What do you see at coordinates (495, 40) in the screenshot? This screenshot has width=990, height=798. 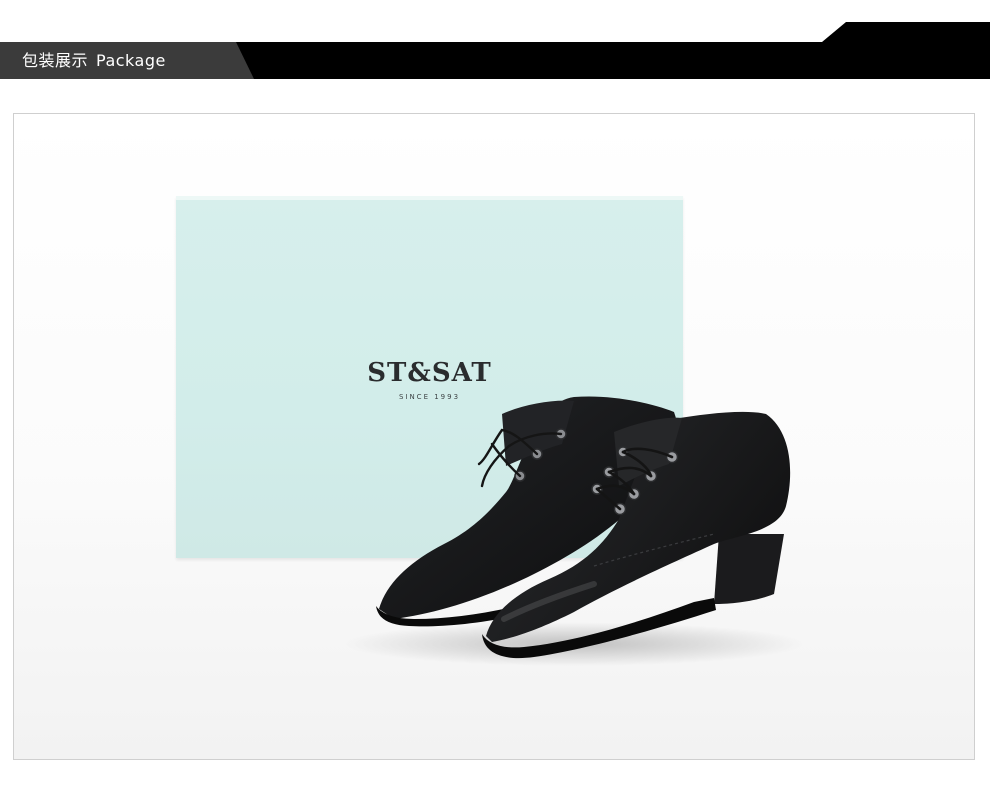 I see `section-header-banner: 包装展示 Package` at bounding box center [495, 40].